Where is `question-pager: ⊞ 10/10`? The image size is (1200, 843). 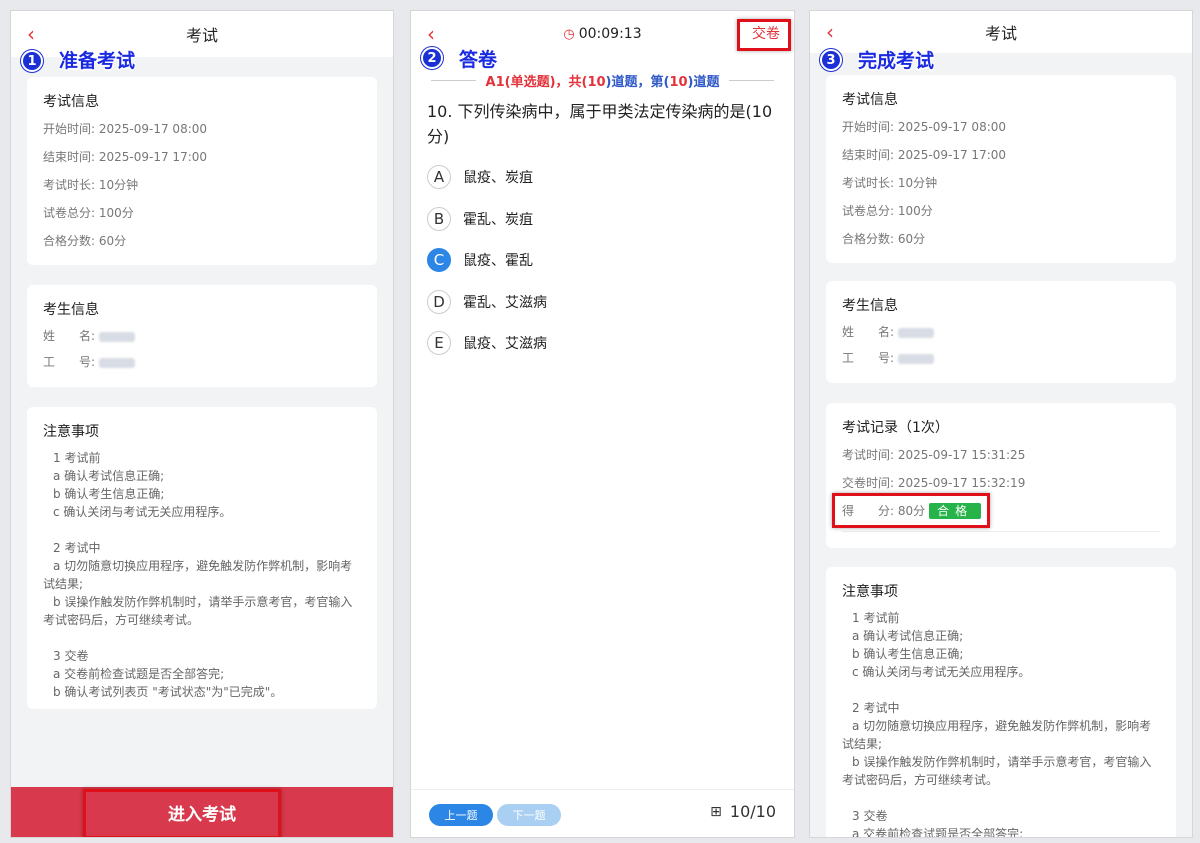 question-pager: ⊞ 10/10 is located at coordinates (743, 811).